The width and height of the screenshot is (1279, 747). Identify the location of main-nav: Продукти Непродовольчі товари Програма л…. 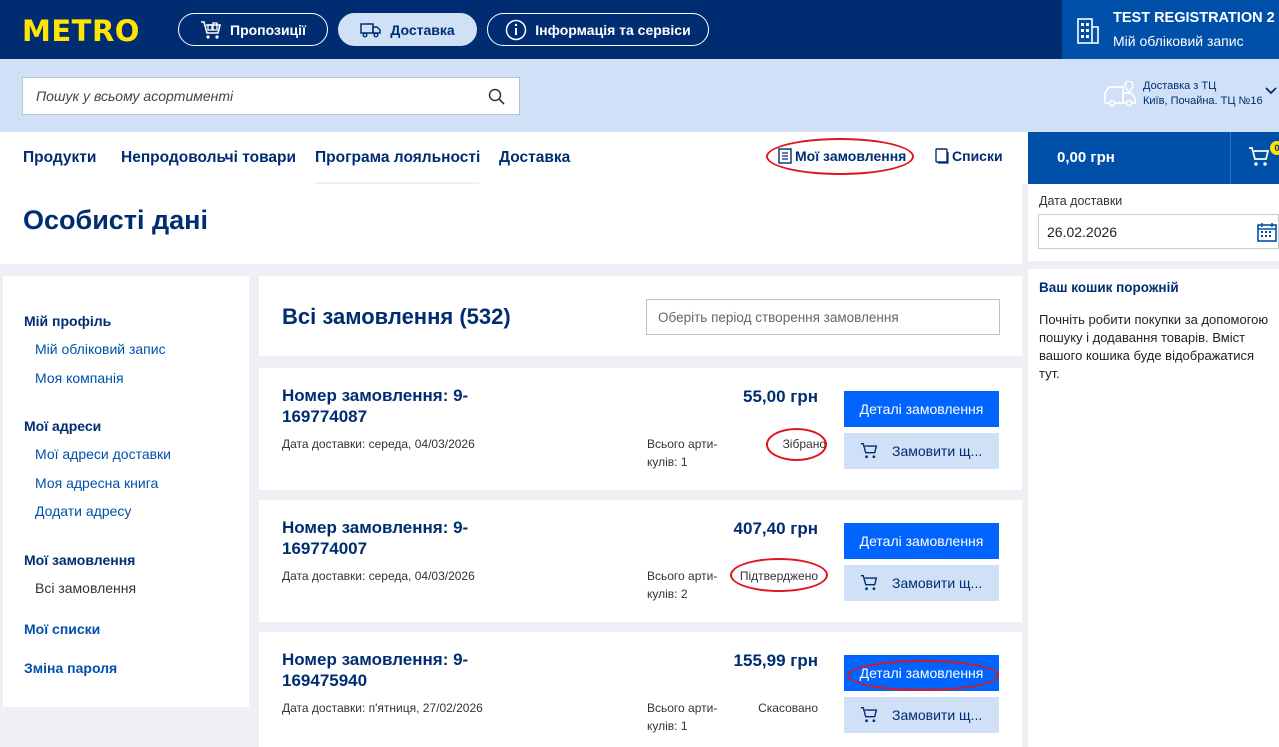
(514, 158).